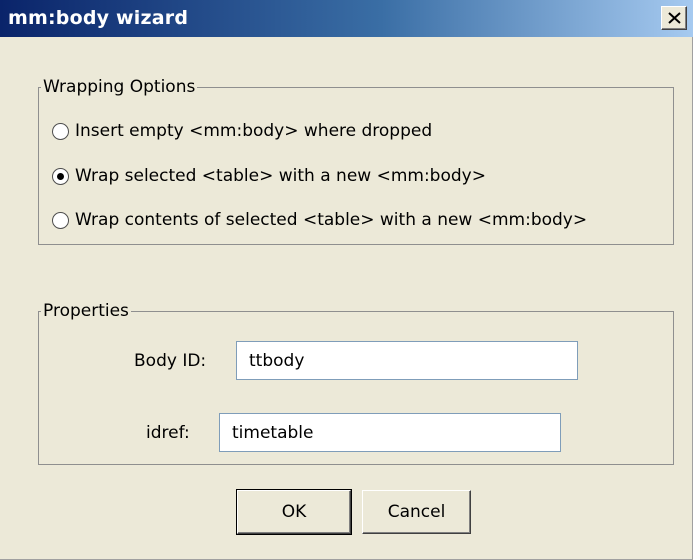 The width and height of the screenshot is (693, 560). Describe the element at coordinates (119, 87) in the screenshot. I see `wrapping-options-label: Wrapping Options` at that location.